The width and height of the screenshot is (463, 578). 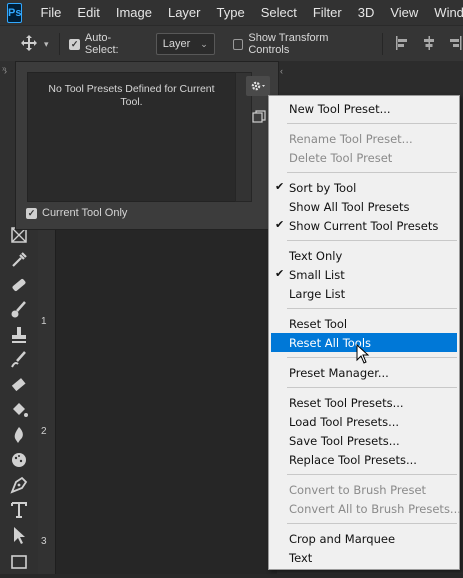 What do you see at coordinates (279, 12) in the screenshot?
I see `menu-select: Select` at bounding box center [279, 12].